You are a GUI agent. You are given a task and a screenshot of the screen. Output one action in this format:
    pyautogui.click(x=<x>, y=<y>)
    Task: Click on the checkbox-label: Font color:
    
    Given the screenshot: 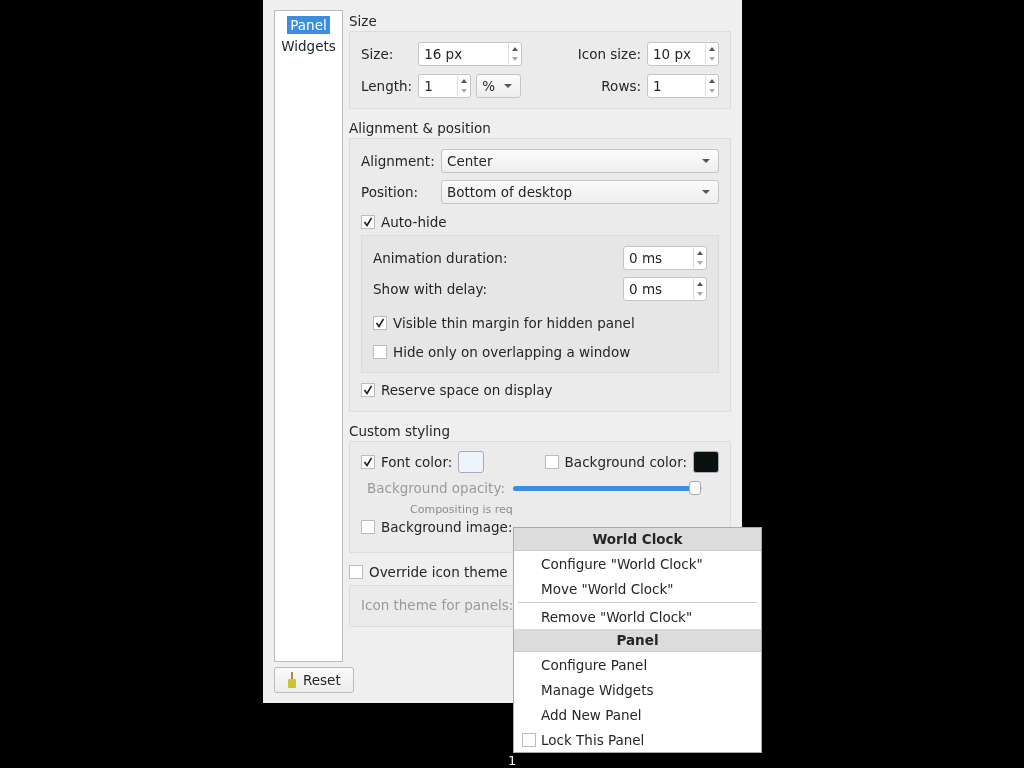 What is the action you would take?
    pyautogui.click(x=417, y=462)
    